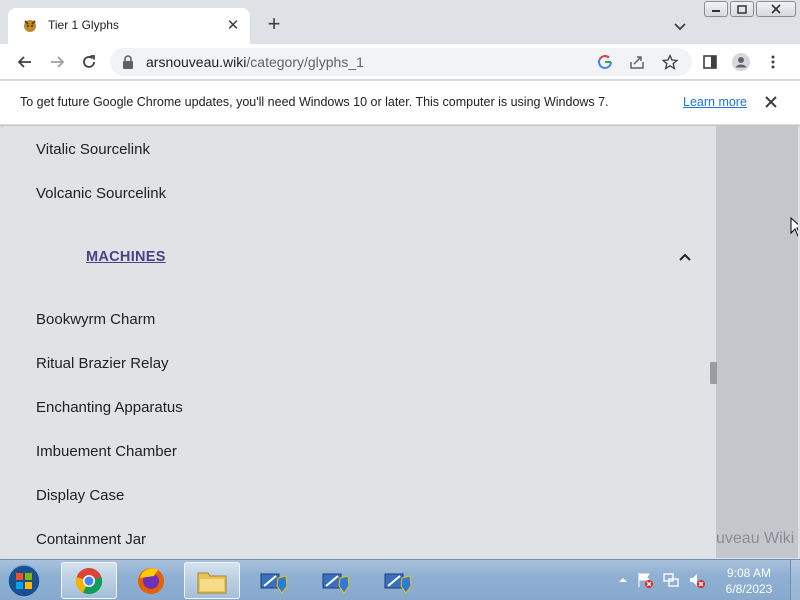 The image size is (800, 600). What do you see at coordinates (685, 257) in the screenshot?
I see `chevron-up-icon` at bounding box center [685, 257].